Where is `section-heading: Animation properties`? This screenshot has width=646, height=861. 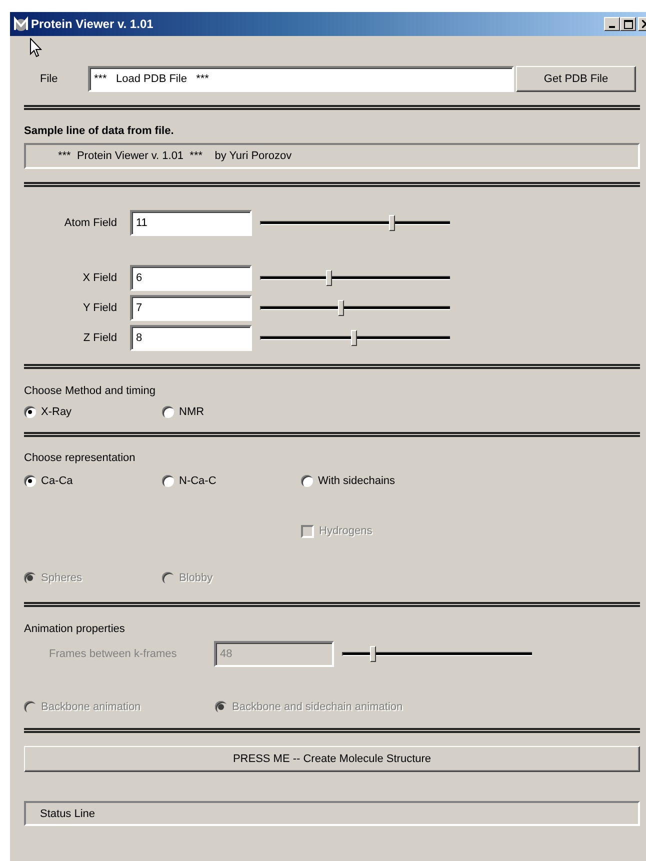
section-heading: Animation properties is located at coordinates (75, 629).